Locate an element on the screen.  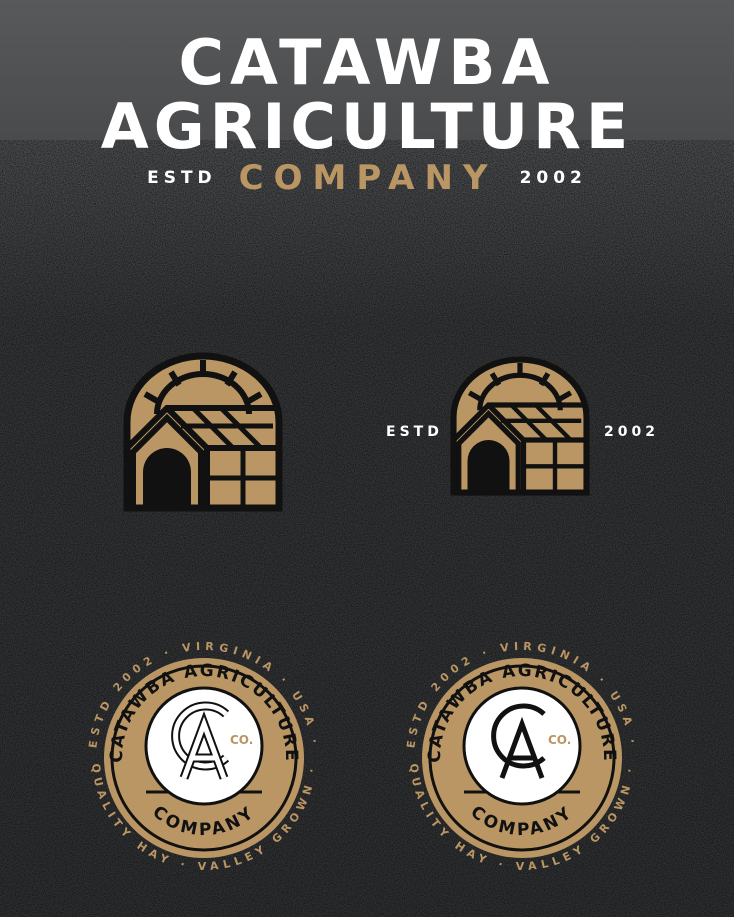
company-wordmark: COMPANY is located at coordinates (368, 178).